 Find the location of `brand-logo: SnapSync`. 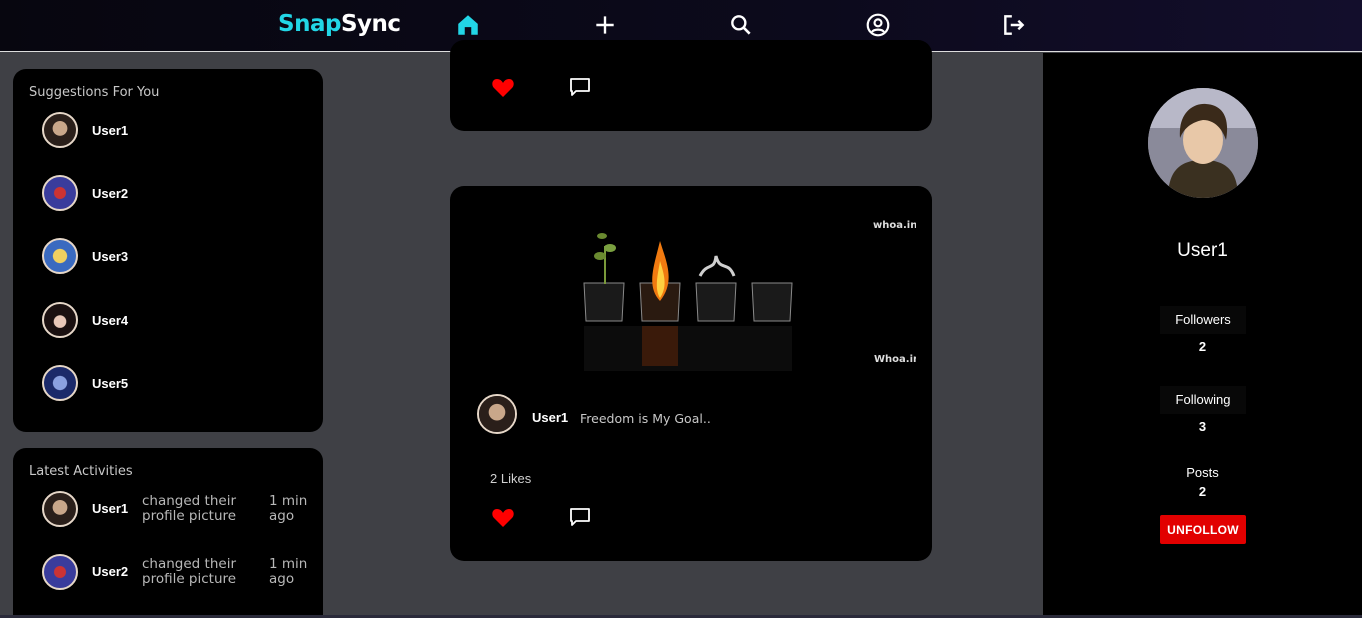

brand-logo: SnapSync is located at coordinates (339, 24).